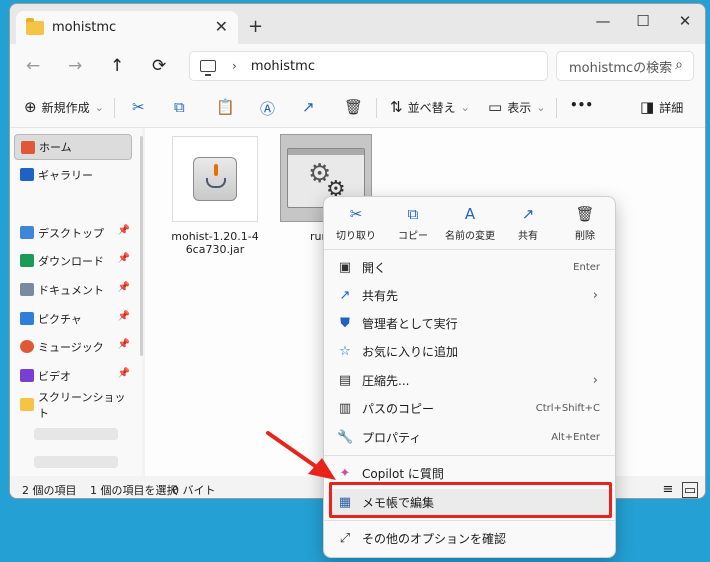 This screenshot has height=562, width=710. What do you see at coordinates (661, 107) in the screenshot?
I see `details-button: ◨ 詳細` at bounding box center [661, 107].